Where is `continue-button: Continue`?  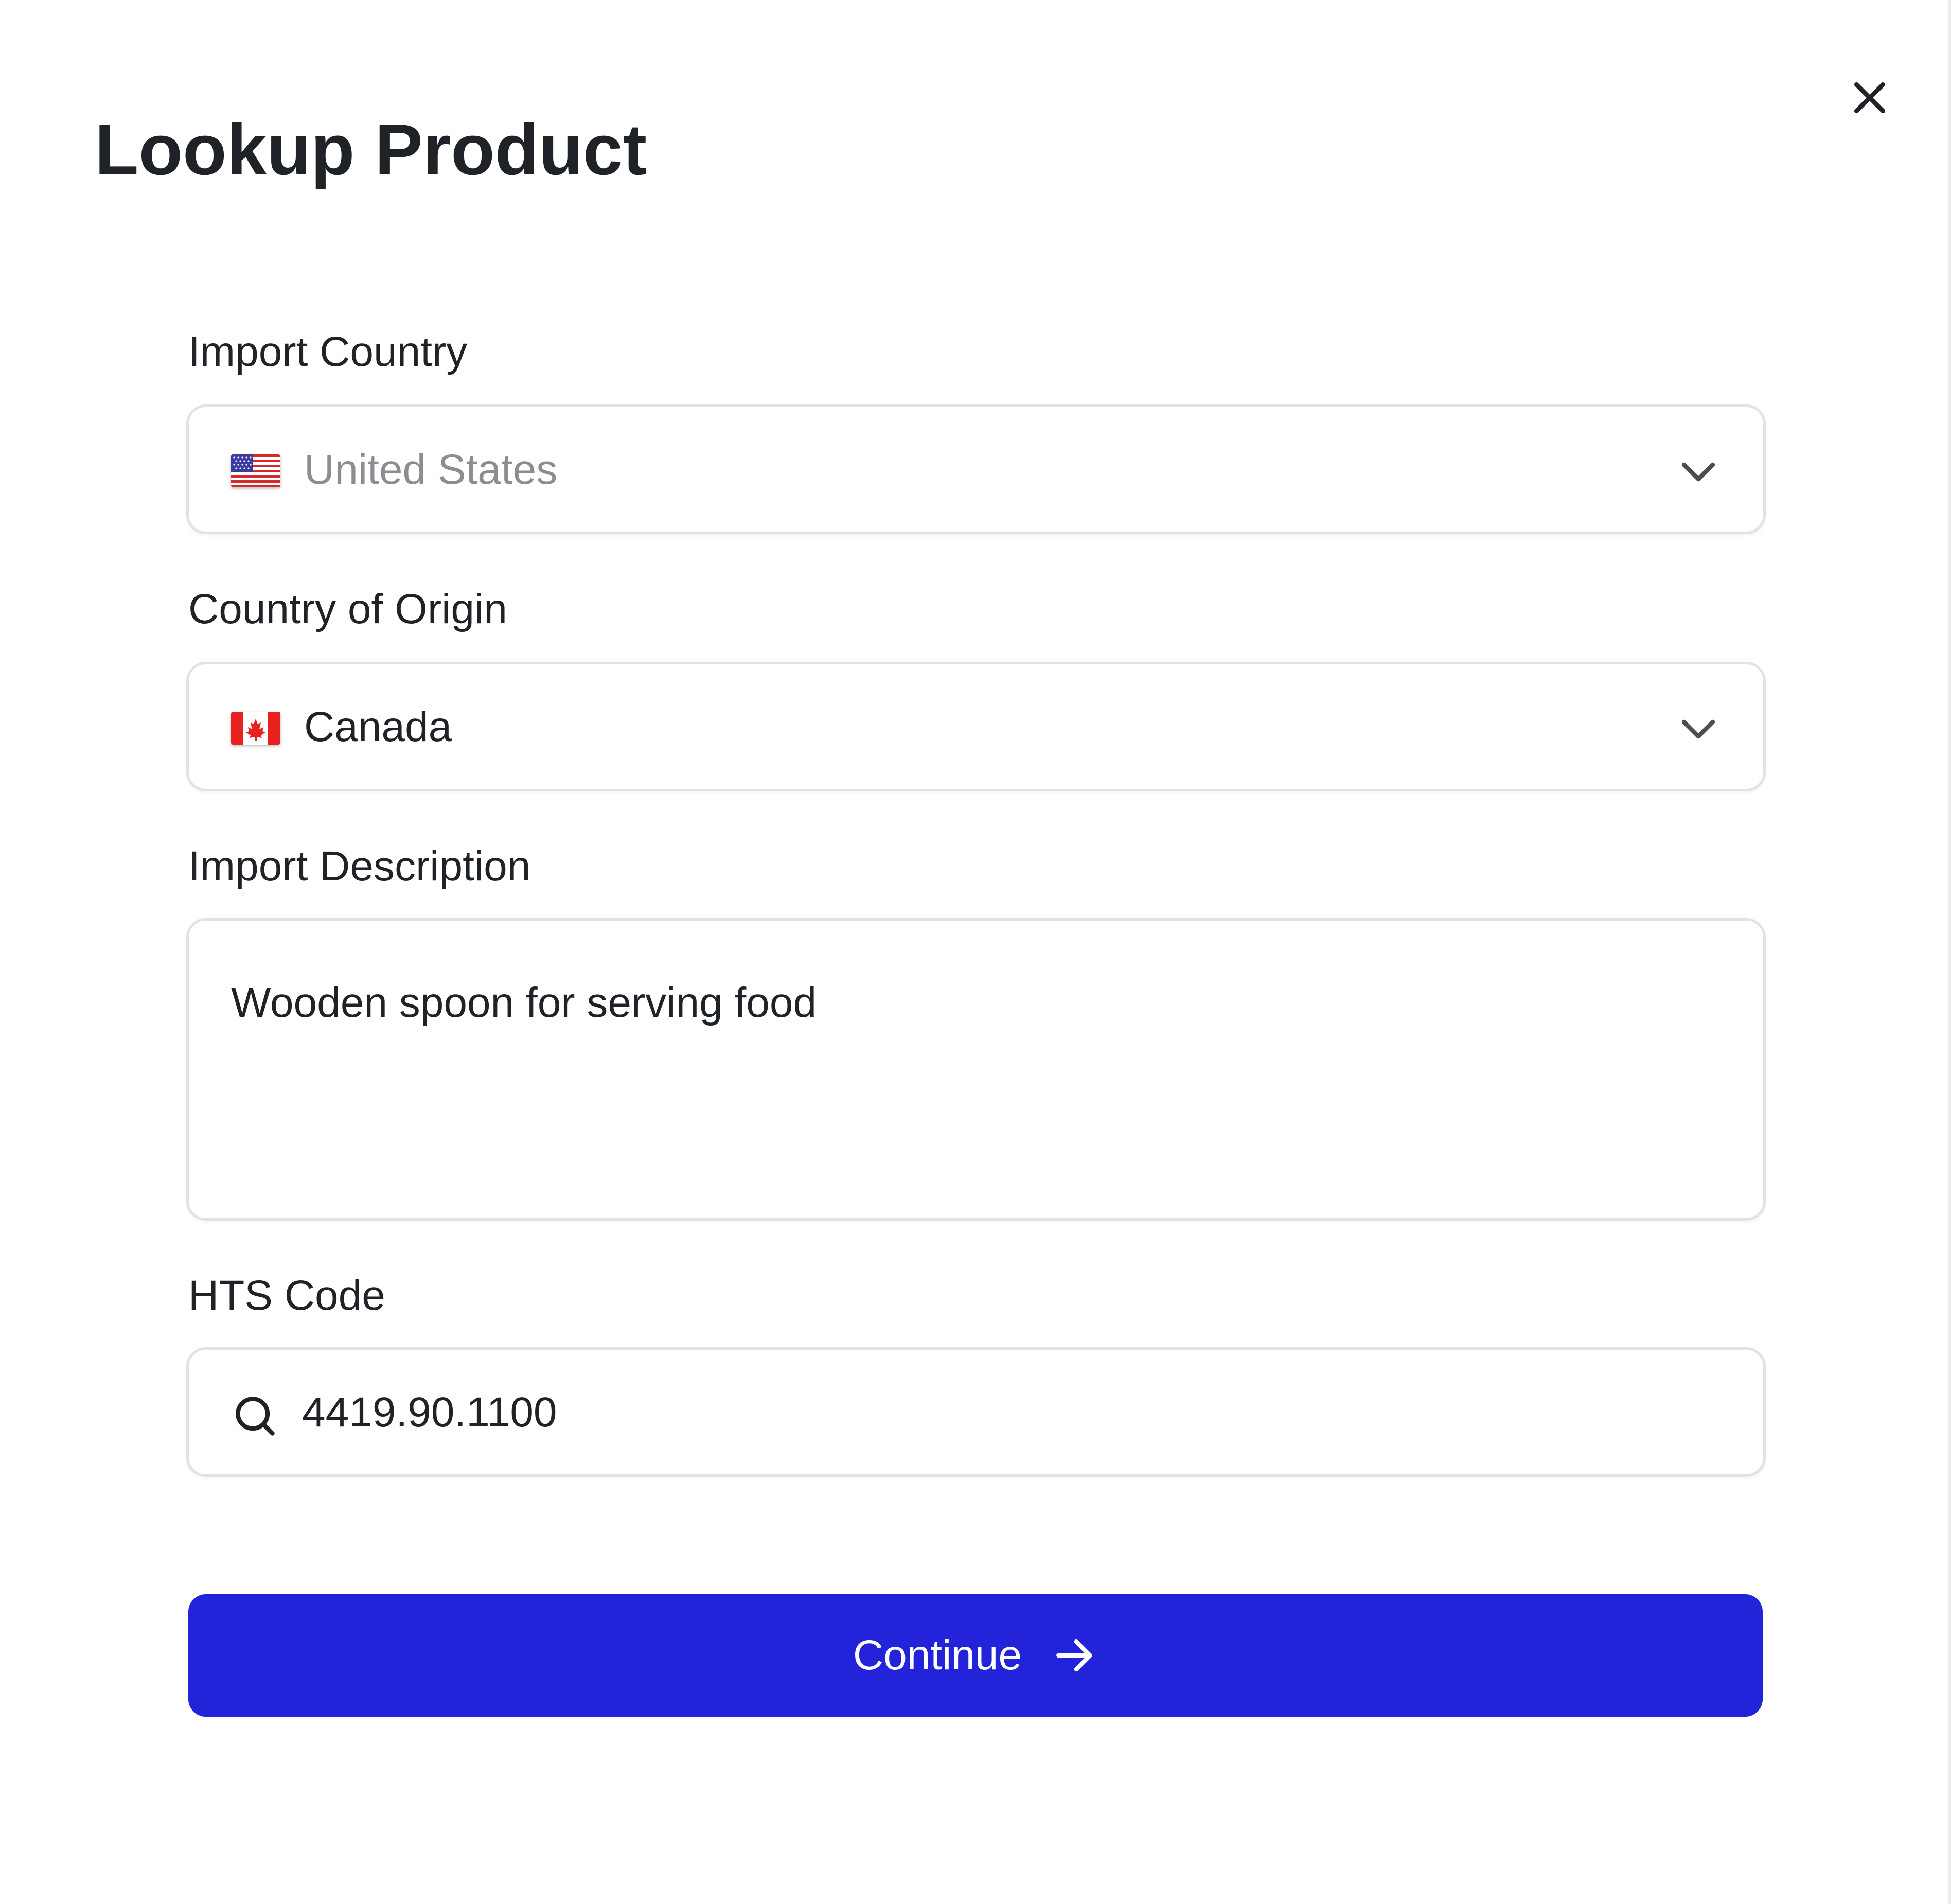
continue-button: Continue is located at coordinates (975, 1655).